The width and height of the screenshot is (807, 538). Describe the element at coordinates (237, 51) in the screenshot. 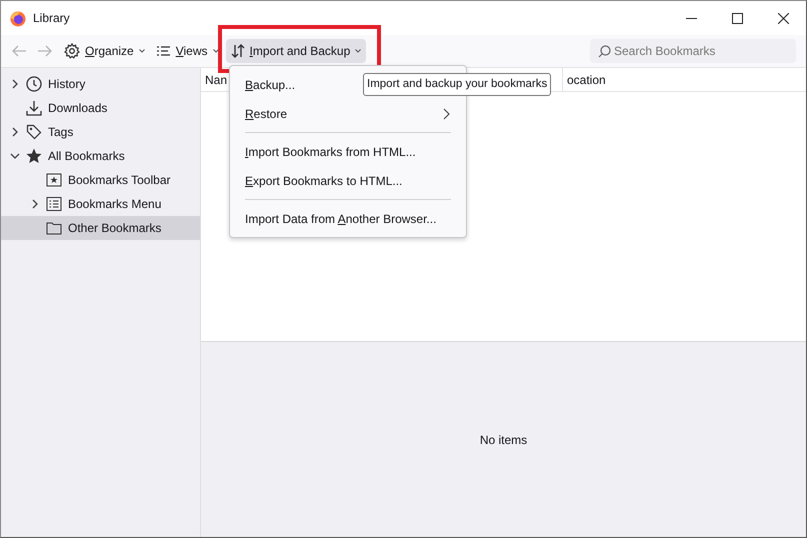

I see `sort-arrows-icon` at that location.